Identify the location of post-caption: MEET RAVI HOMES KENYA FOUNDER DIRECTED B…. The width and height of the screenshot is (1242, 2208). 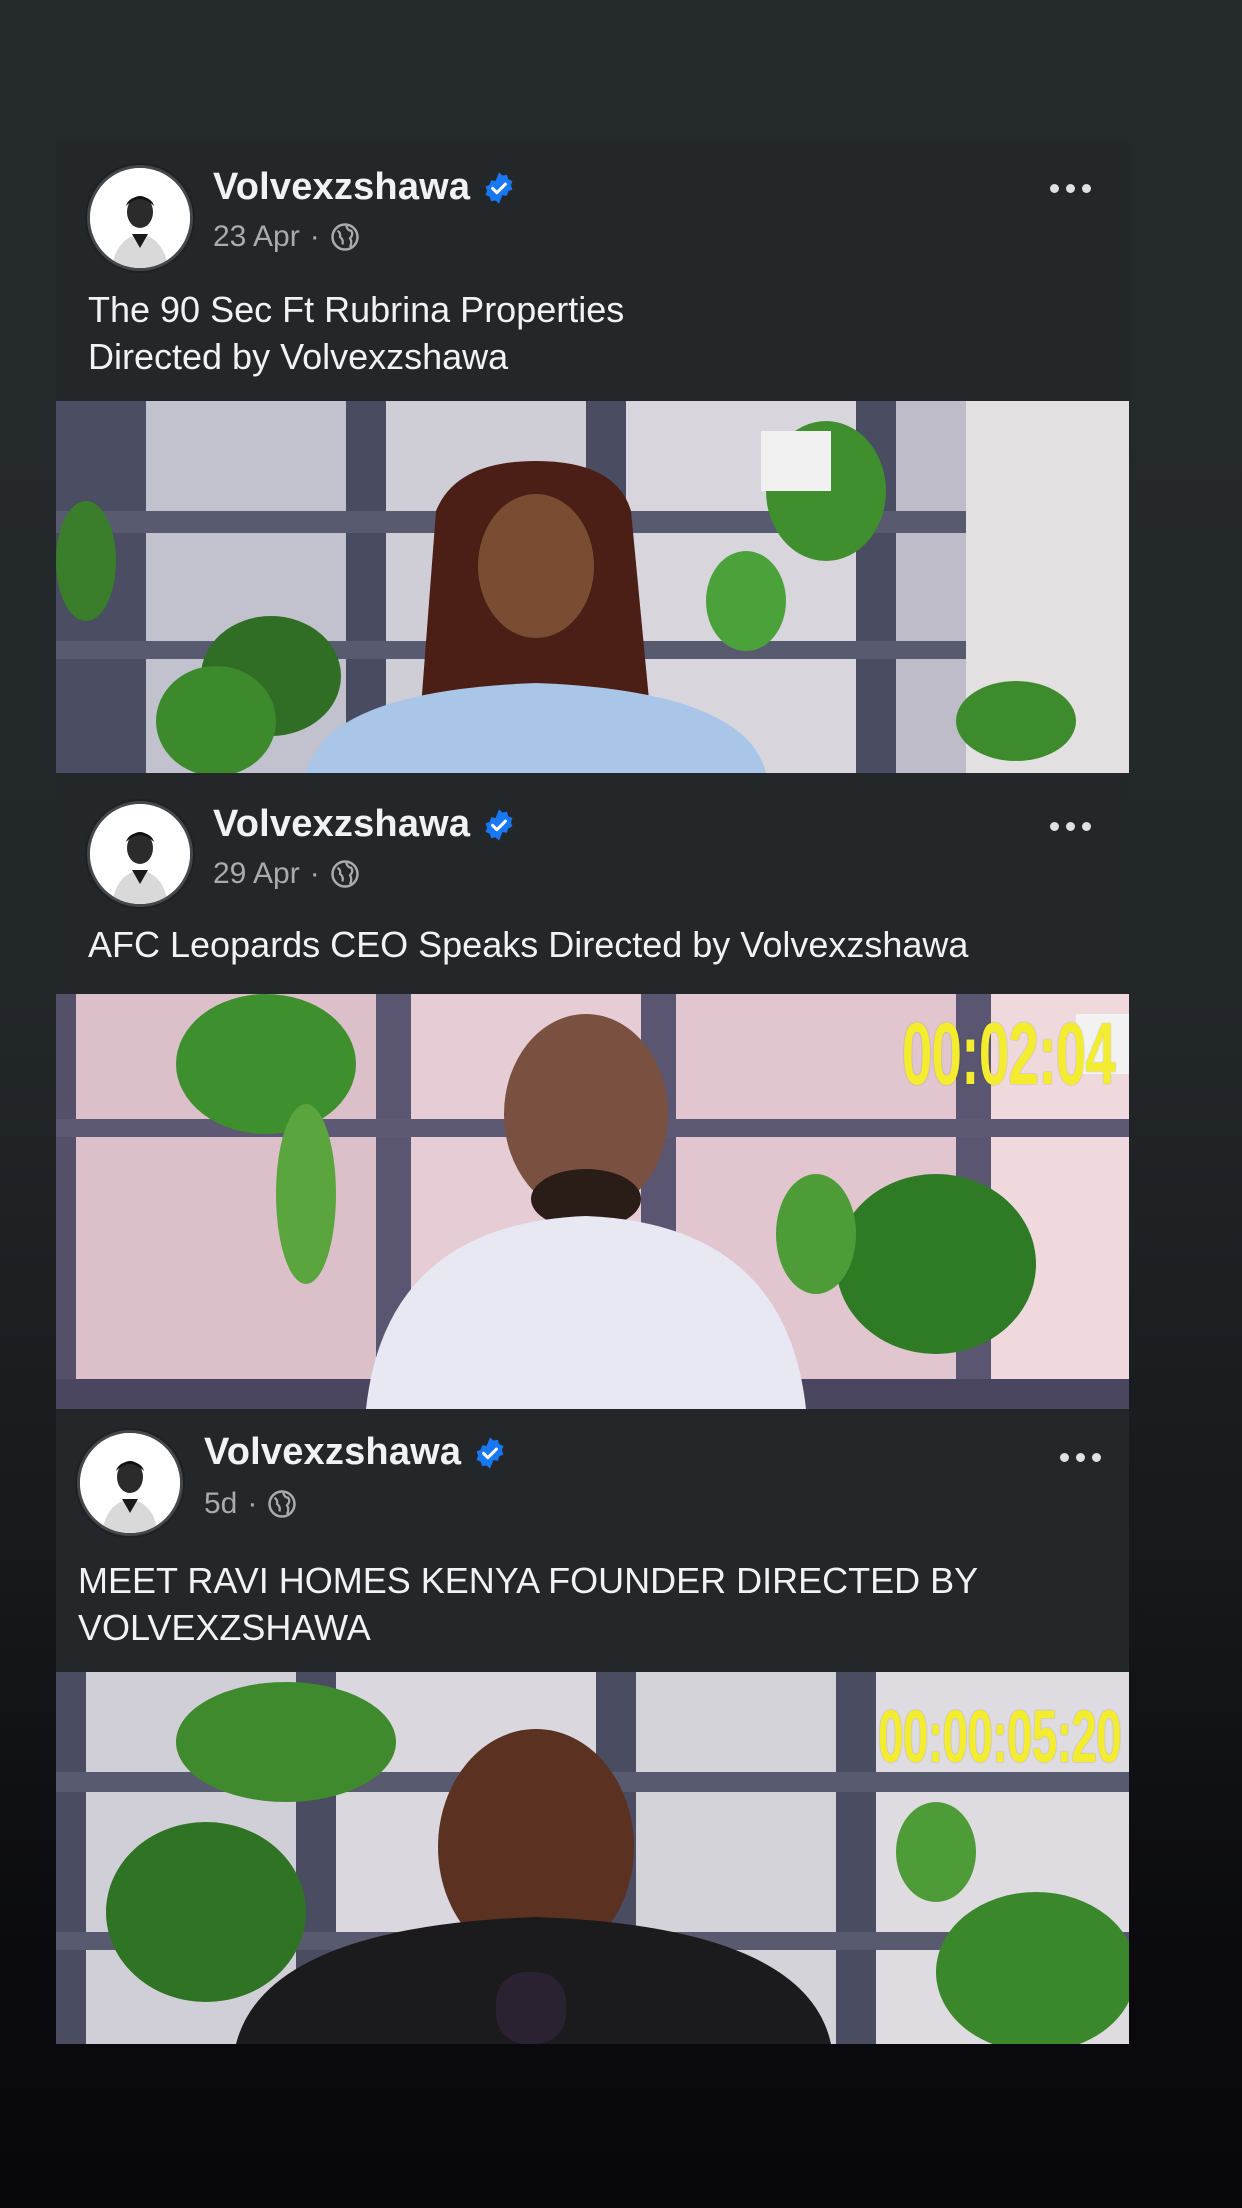
(528, 1604).